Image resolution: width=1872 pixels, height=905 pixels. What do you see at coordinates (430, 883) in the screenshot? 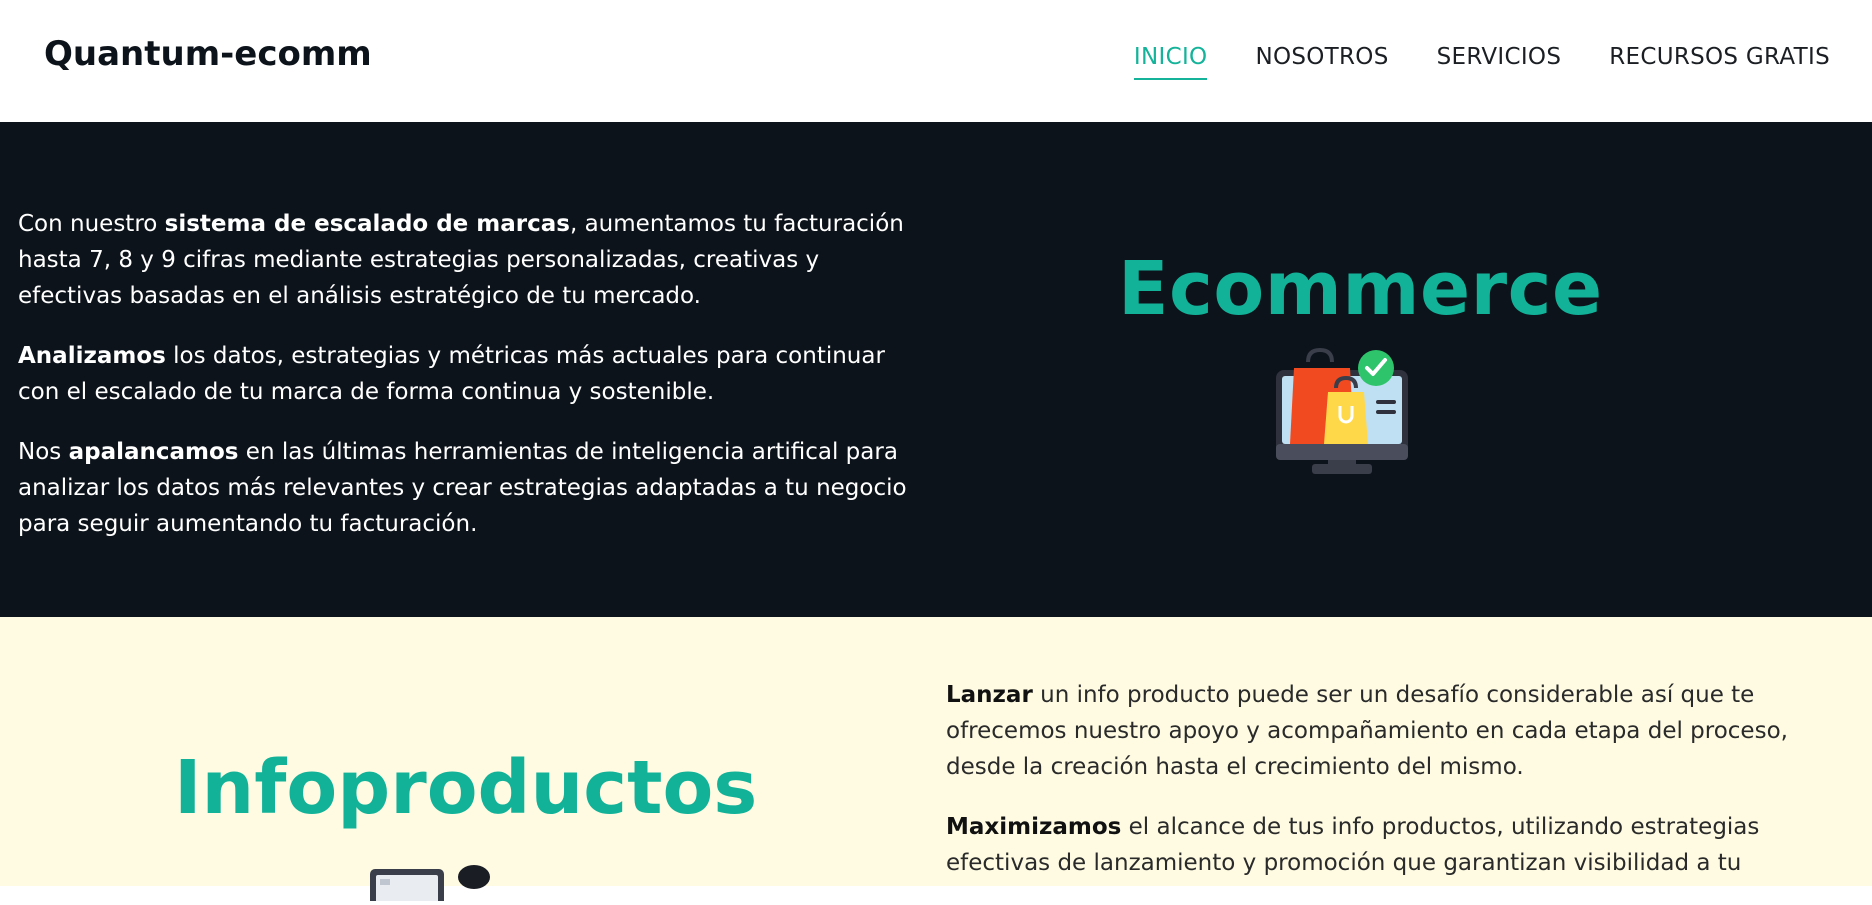
I see `laptop-icon` at bounding box center [430, 883].